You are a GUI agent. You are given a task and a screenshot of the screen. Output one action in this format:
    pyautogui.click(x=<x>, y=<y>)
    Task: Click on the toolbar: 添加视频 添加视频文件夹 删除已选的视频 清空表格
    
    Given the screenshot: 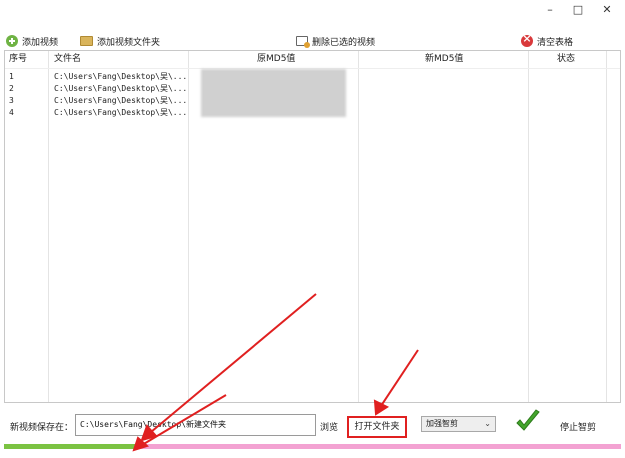 What is the action you would take?
    pyautogui.click(x=312, y=40)
    